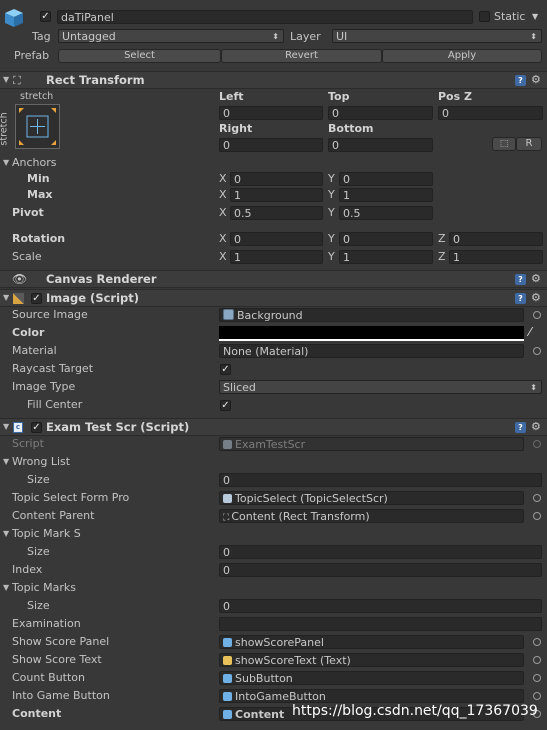 The image size is (547, 730). What do you see at coordinates (276, 179) in the screenshot?
I see `anchor-min-x-input: 0` at bounding box center [276, 179].